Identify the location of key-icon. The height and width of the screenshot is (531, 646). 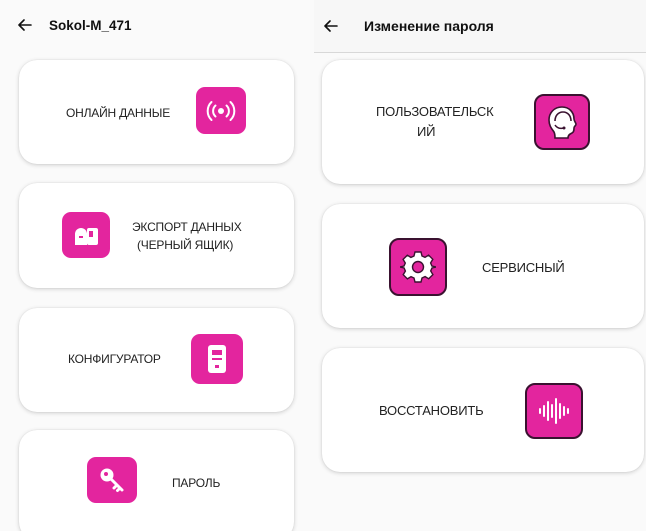
(112, 480).